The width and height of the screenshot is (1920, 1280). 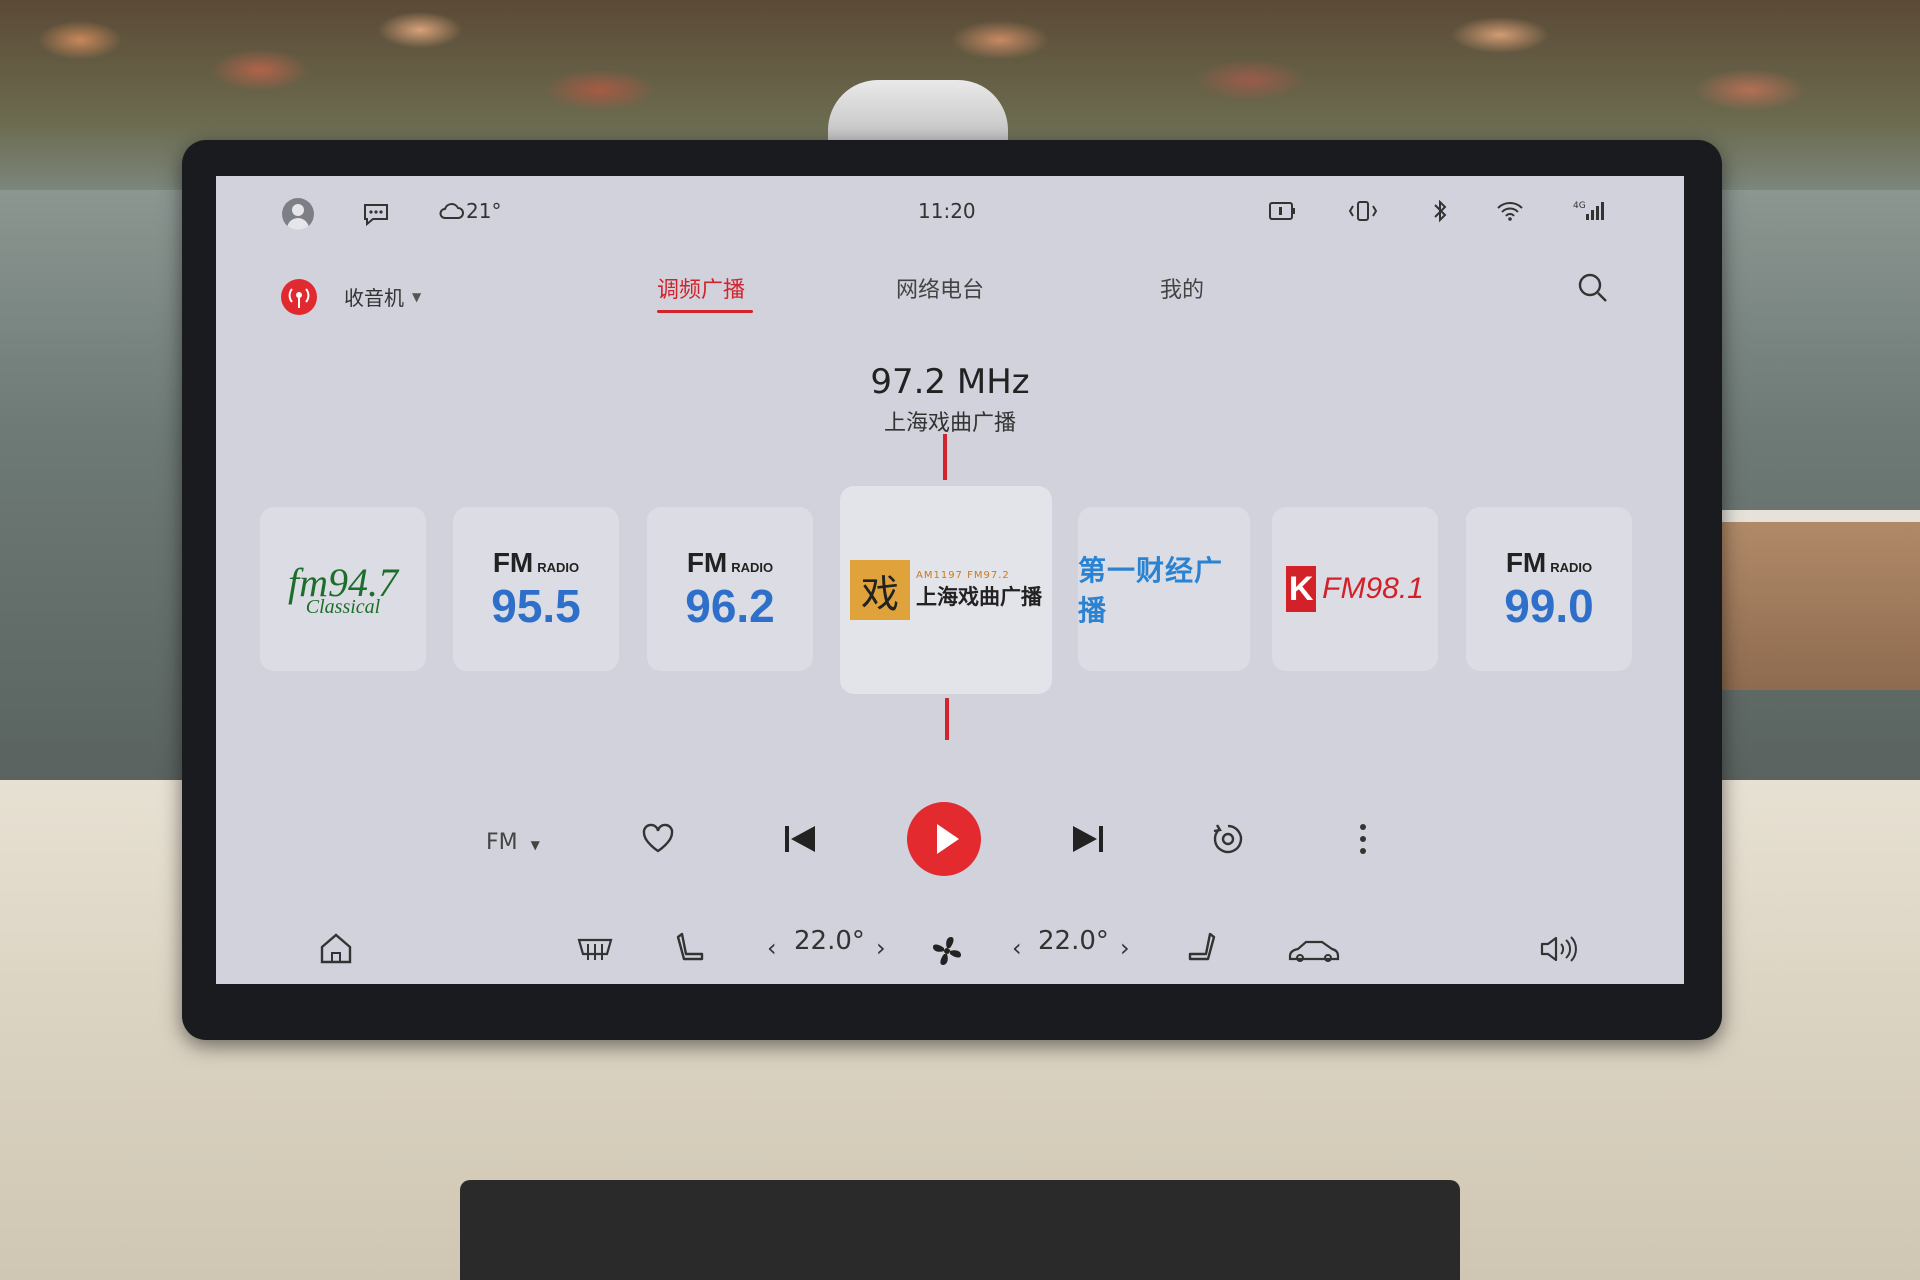 What do you see at coordinates (1088, 839) in the screenshot?
I see `skip-next-icon` at bounding box center [1088, 839].